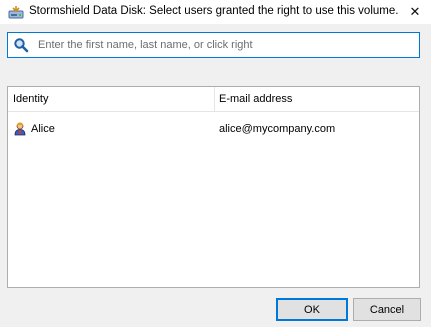 The width and height of the screenshot is (431, 327). Describe the element at coordinates (277, 129) in the screenshot. I see `email-cell: alice@mycompany.com` at that location.